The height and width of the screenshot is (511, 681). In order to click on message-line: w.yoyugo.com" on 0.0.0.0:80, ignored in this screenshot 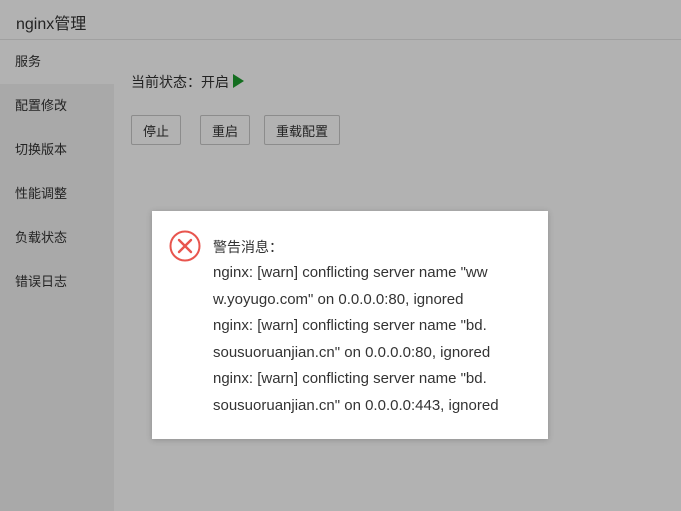, I will do `click(338, 299)`.